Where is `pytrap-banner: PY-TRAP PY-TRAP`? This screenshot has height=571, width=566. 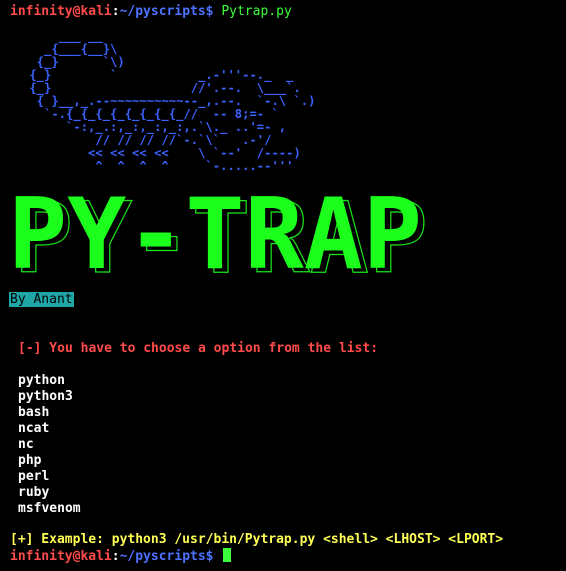
pytrap-banner: PY-TRAP PY-TRAP is located at coordinates (218, 238).